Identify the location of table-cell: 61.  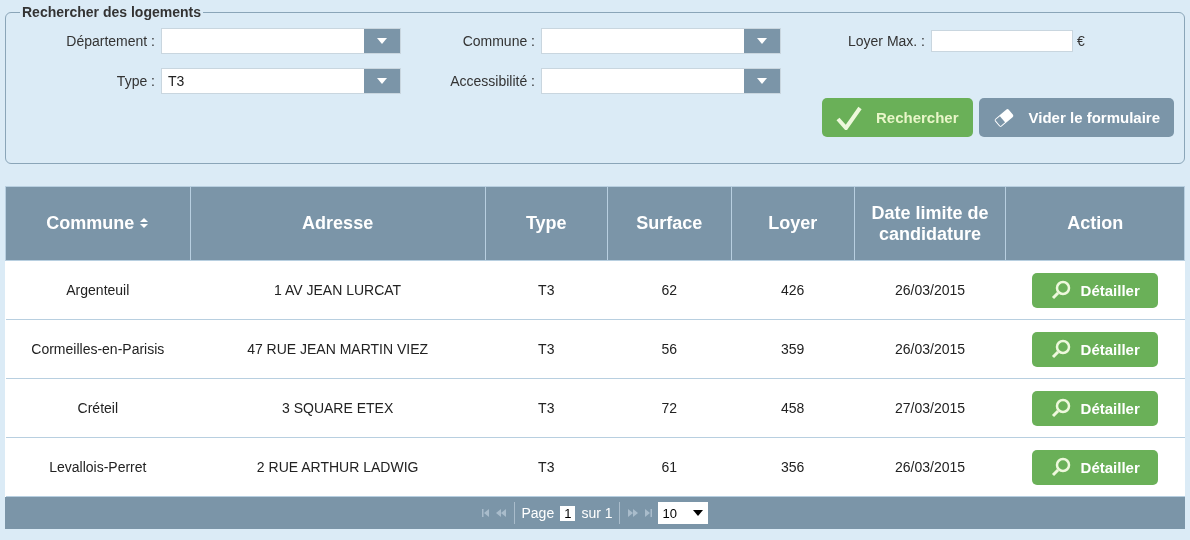
(669, 467).